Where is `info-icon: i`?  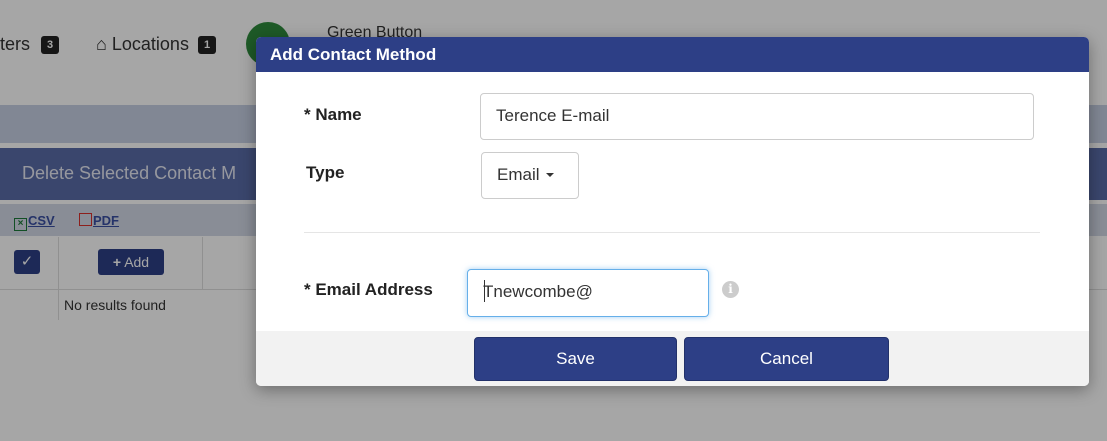 info-icon: i is located at coordinates (730, 289).